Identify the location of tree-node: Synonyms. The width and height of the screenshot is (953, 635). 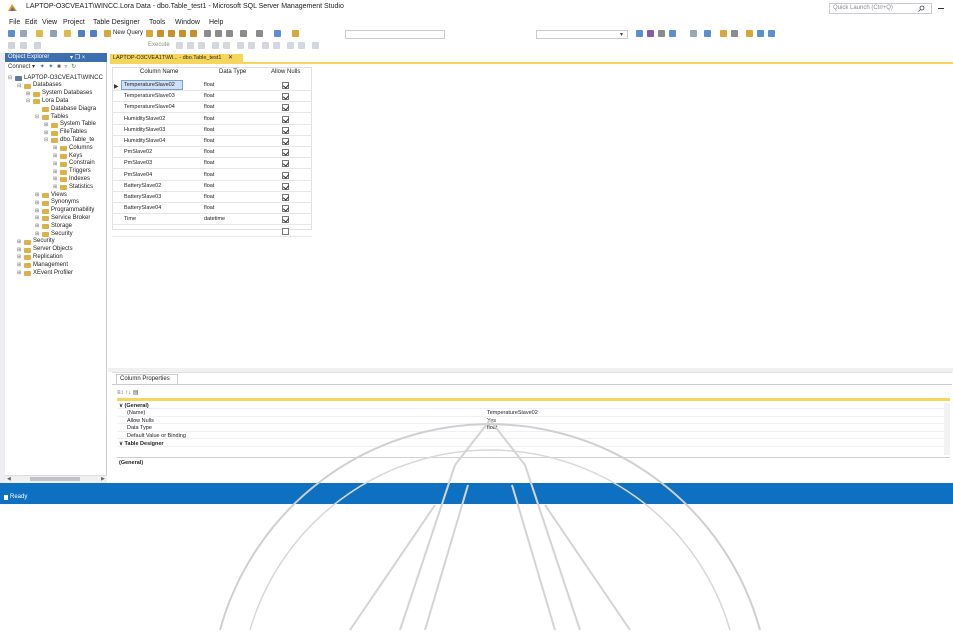
(65, 202).